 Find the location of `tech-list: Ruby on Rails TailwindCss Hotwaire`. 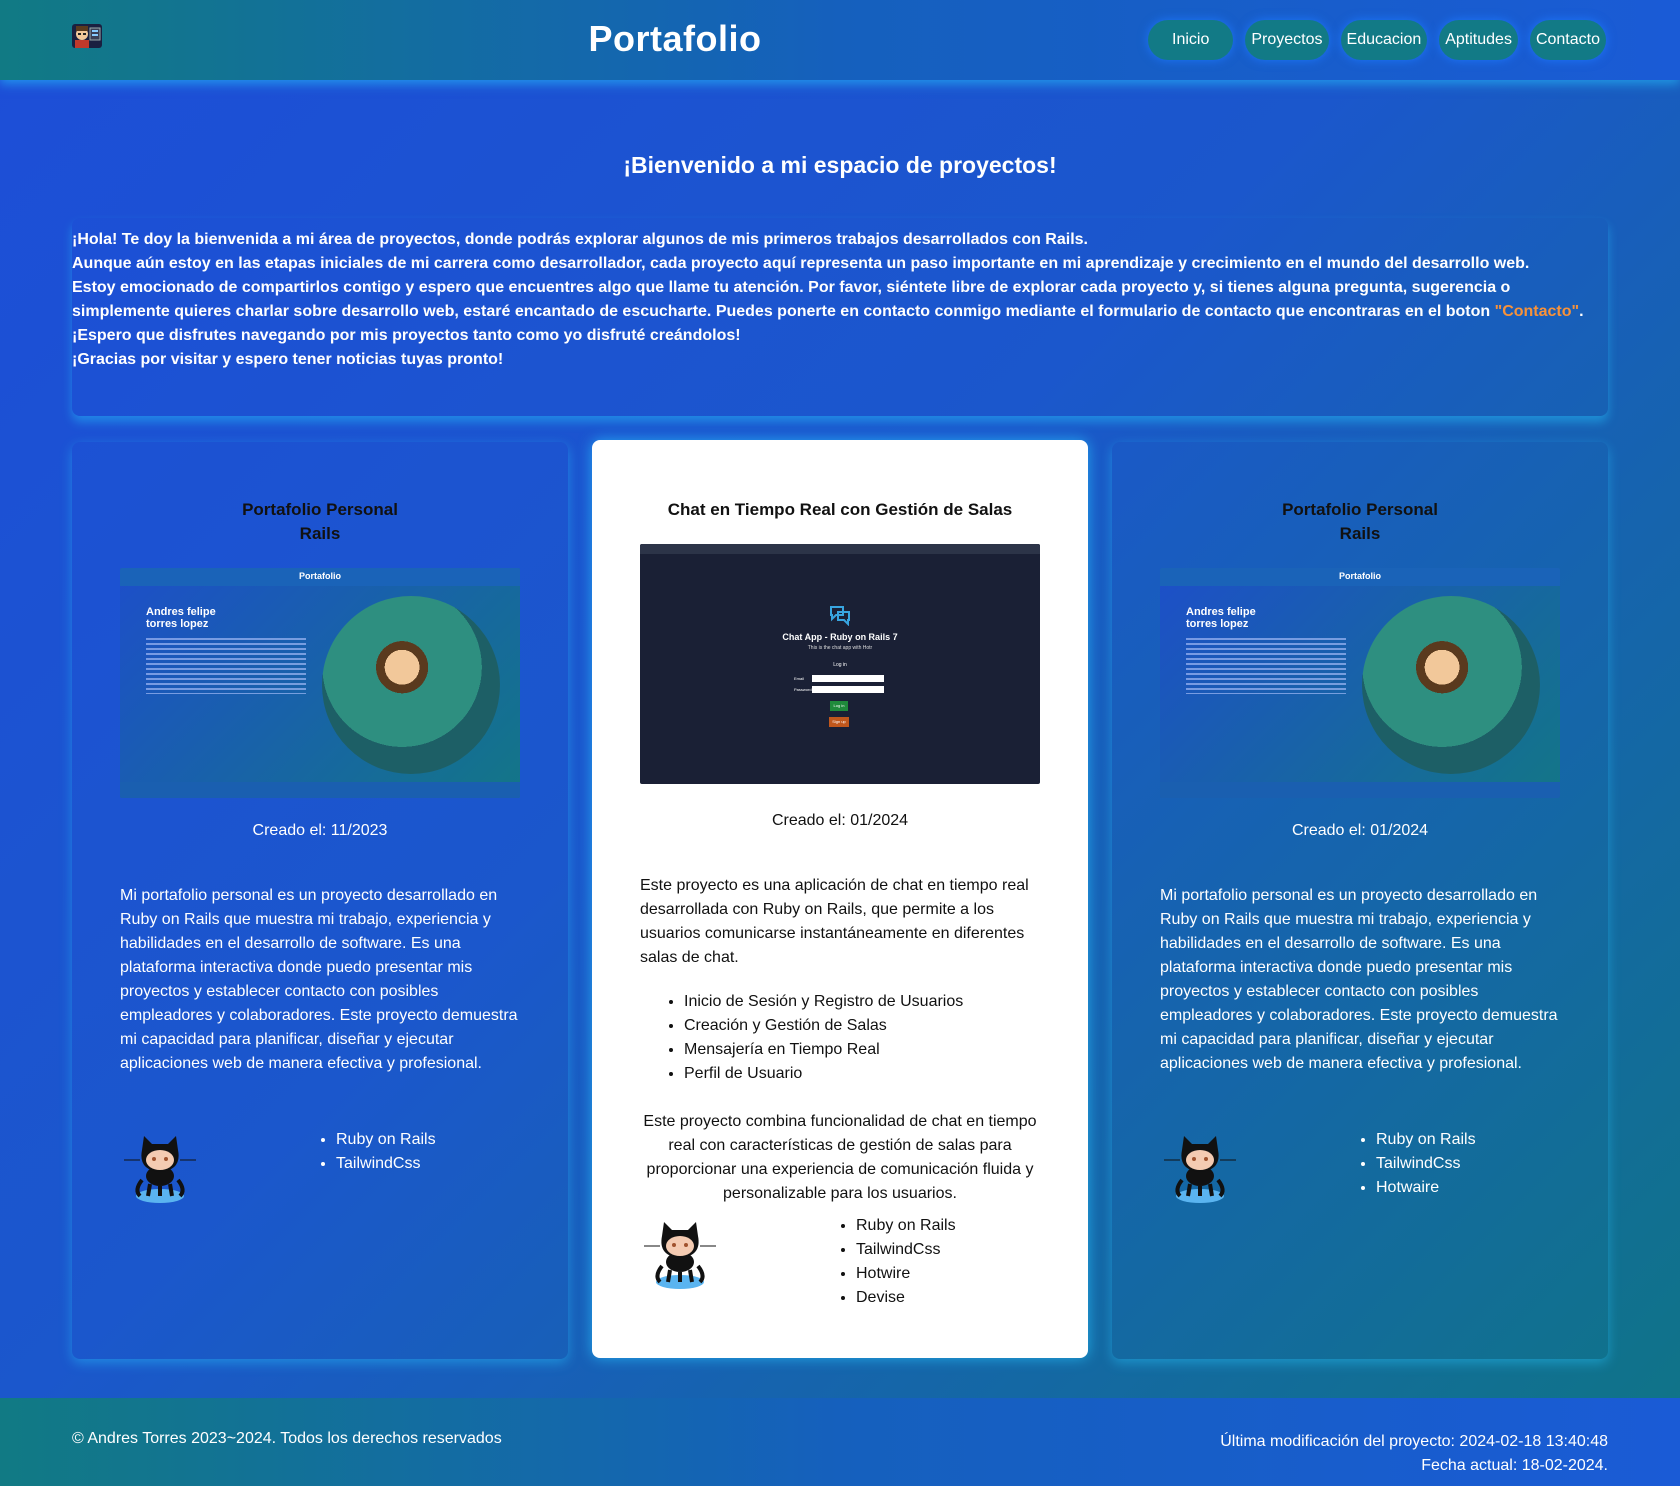

tech-list: Ruby on Rails TailwindCss Hotwaire is located at coordinates (1415, 1164).